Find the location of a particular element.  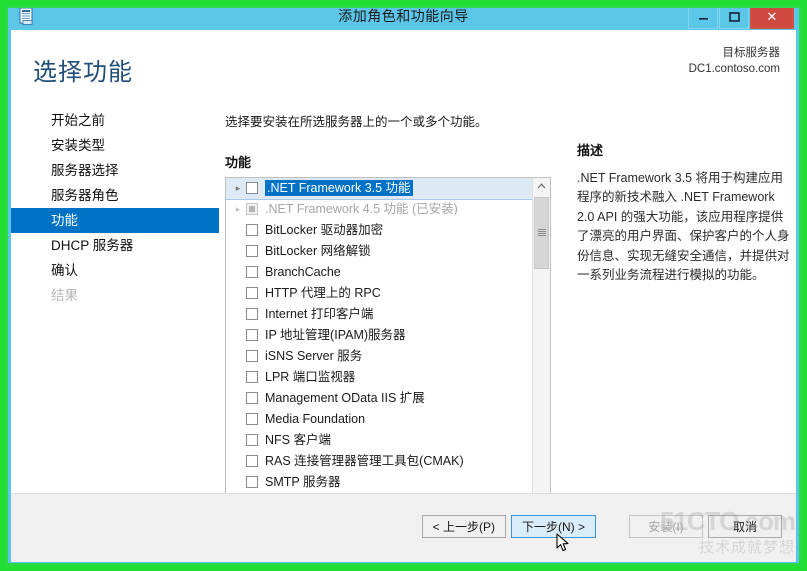

description-title: 描述 is located at coordinates (590, 150).